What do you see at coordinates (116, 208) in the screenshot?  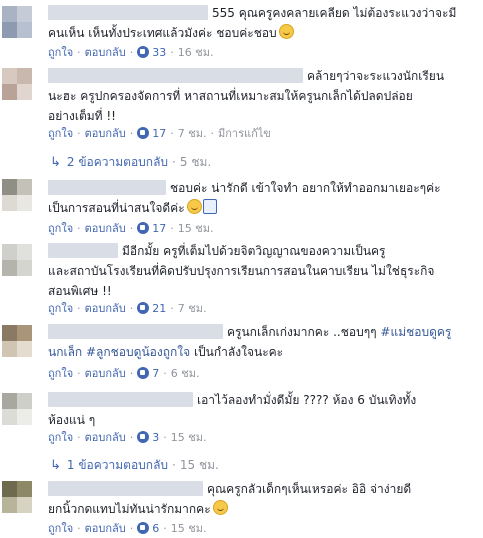 I see `comment-line: เป็นการสอนที่น่าสนใจดีค่ะ` at bounding box center [116, 208].